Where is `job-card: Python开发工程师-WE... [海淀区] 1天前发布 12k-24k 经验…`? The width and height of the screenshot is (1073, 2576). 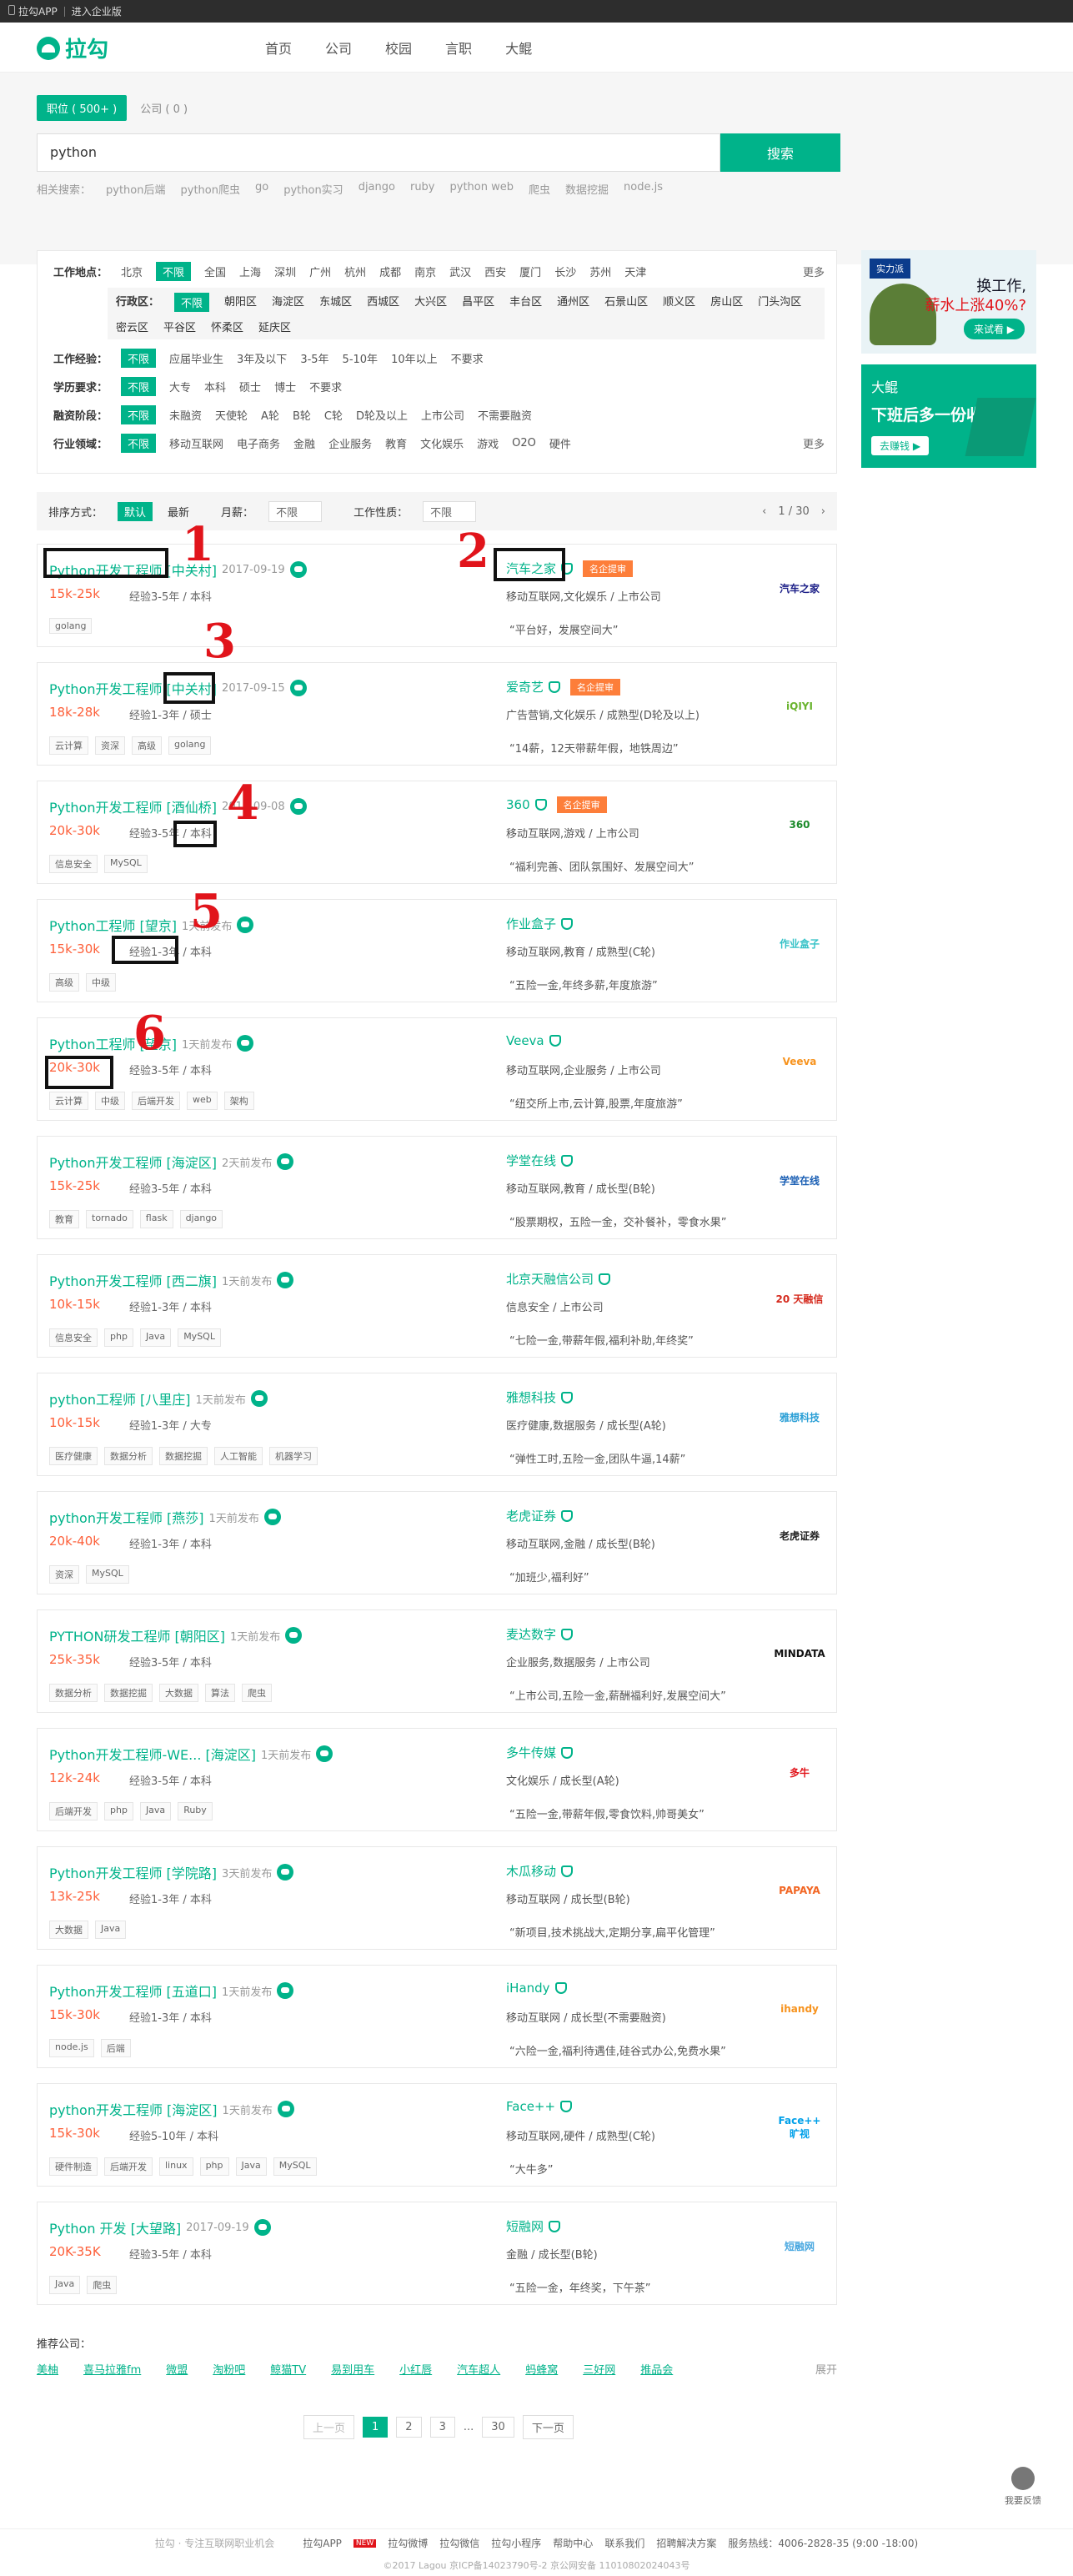
job-card: Python开发工程师-WE... [海淀区] 1天前发布 12k-24k 经验… is located at coordinates (437, 1779).